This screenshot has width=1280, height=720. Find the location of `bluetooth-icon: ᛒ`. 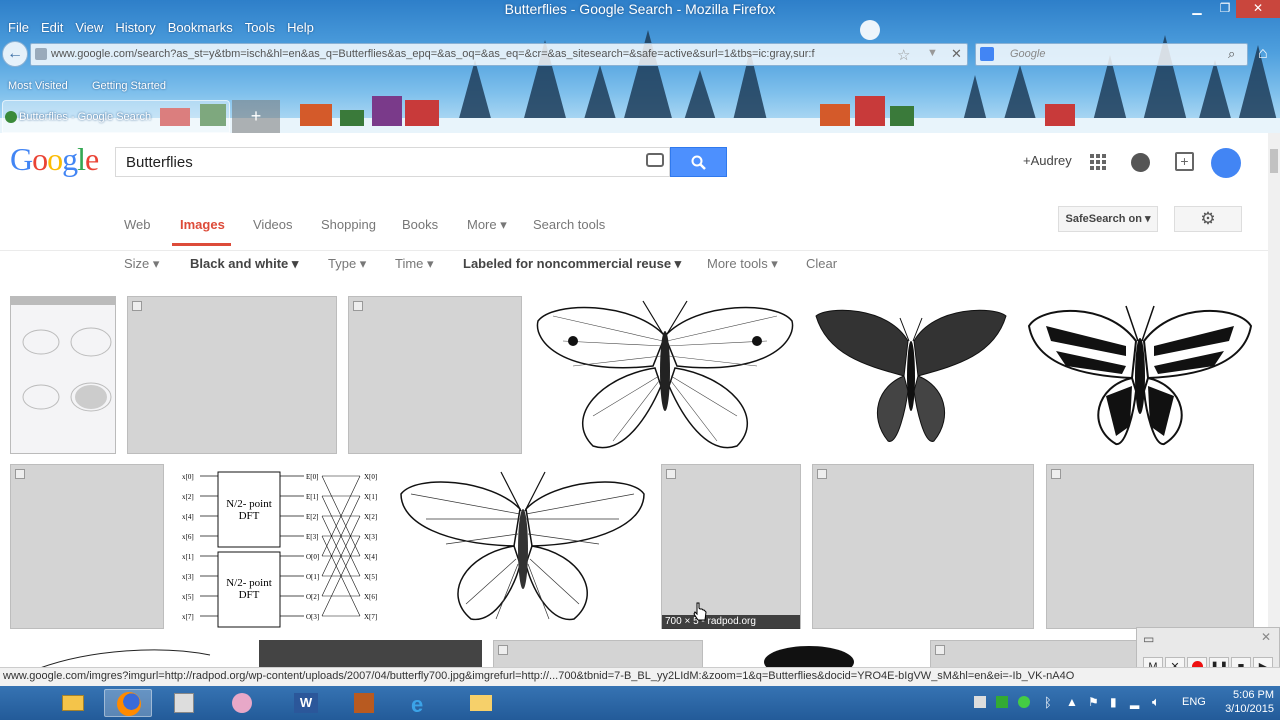

bluetooth-icon: ᛒ is located at coordinates (1048, 702).